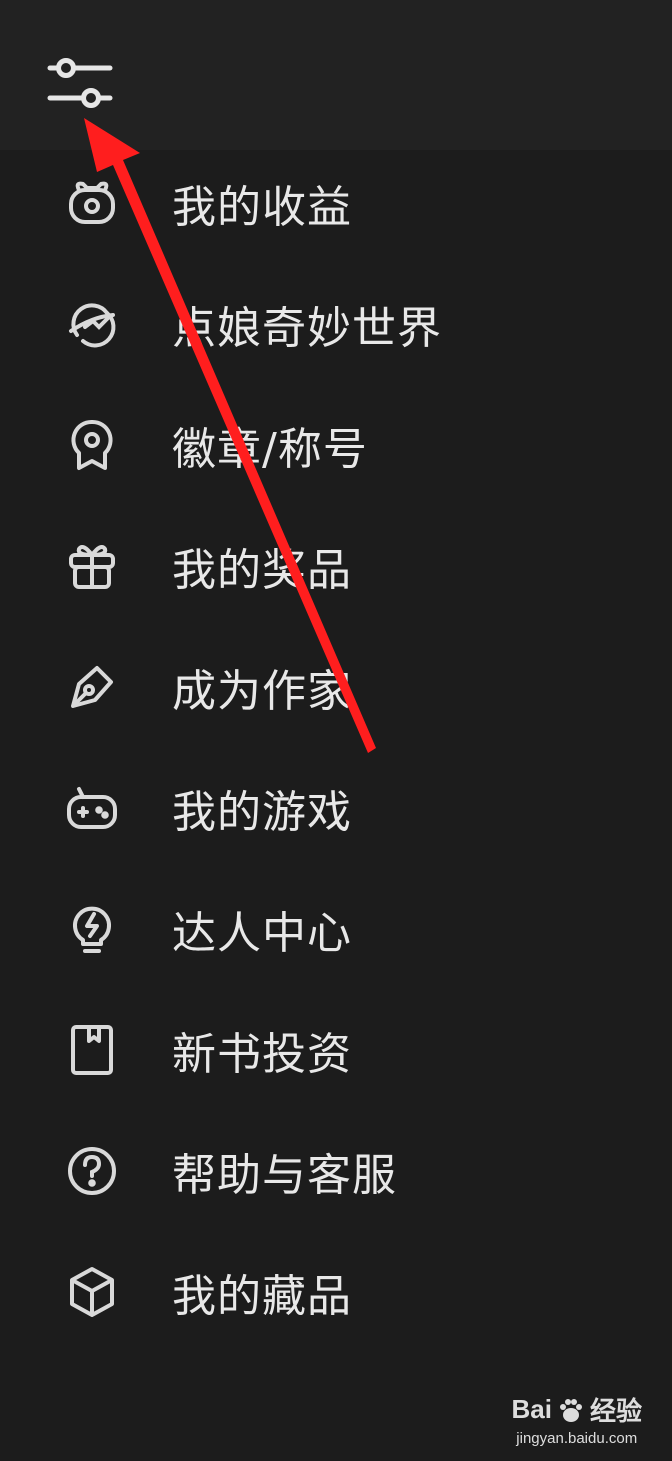 This screenshot has height=1461, width=672. I want to click on menu-item-badges: 徽章/称号, so click(336, 445).